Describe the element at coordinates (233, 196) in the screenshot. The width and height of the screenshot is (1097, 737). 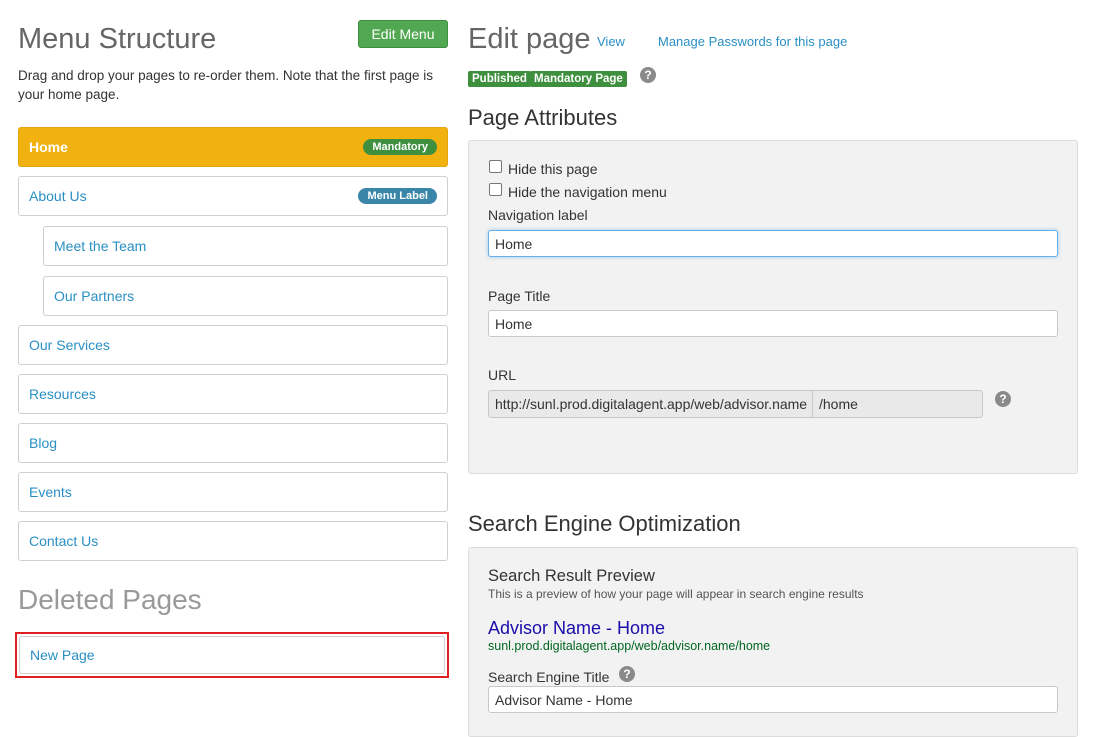
I see `menu-item-about-us: About Us Menu Label` at that location.